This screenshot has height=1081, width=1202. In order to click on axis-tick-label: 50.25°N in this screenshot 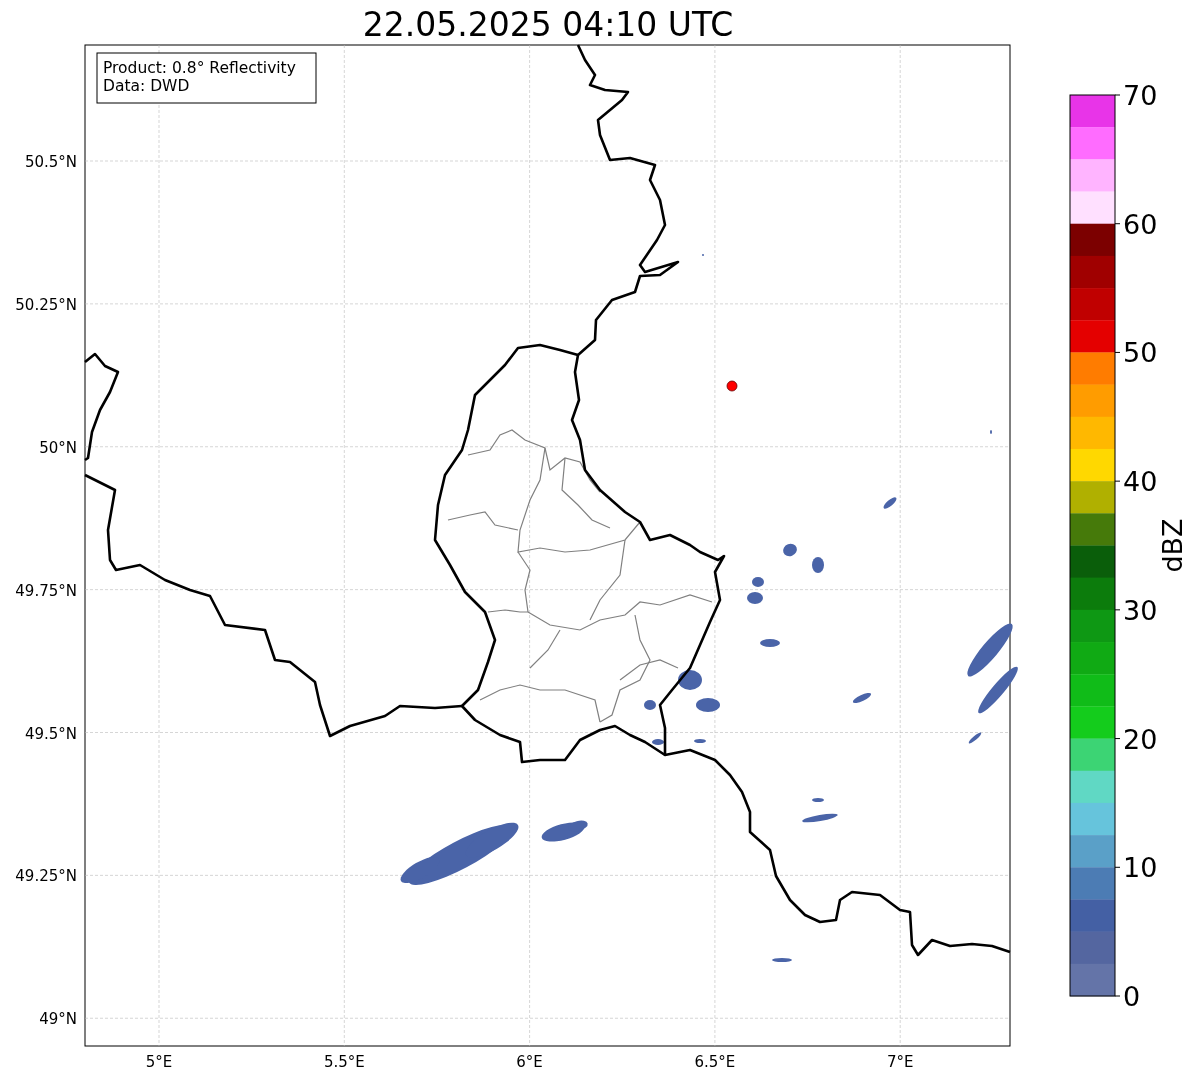, I will do `click(46, 304)`.